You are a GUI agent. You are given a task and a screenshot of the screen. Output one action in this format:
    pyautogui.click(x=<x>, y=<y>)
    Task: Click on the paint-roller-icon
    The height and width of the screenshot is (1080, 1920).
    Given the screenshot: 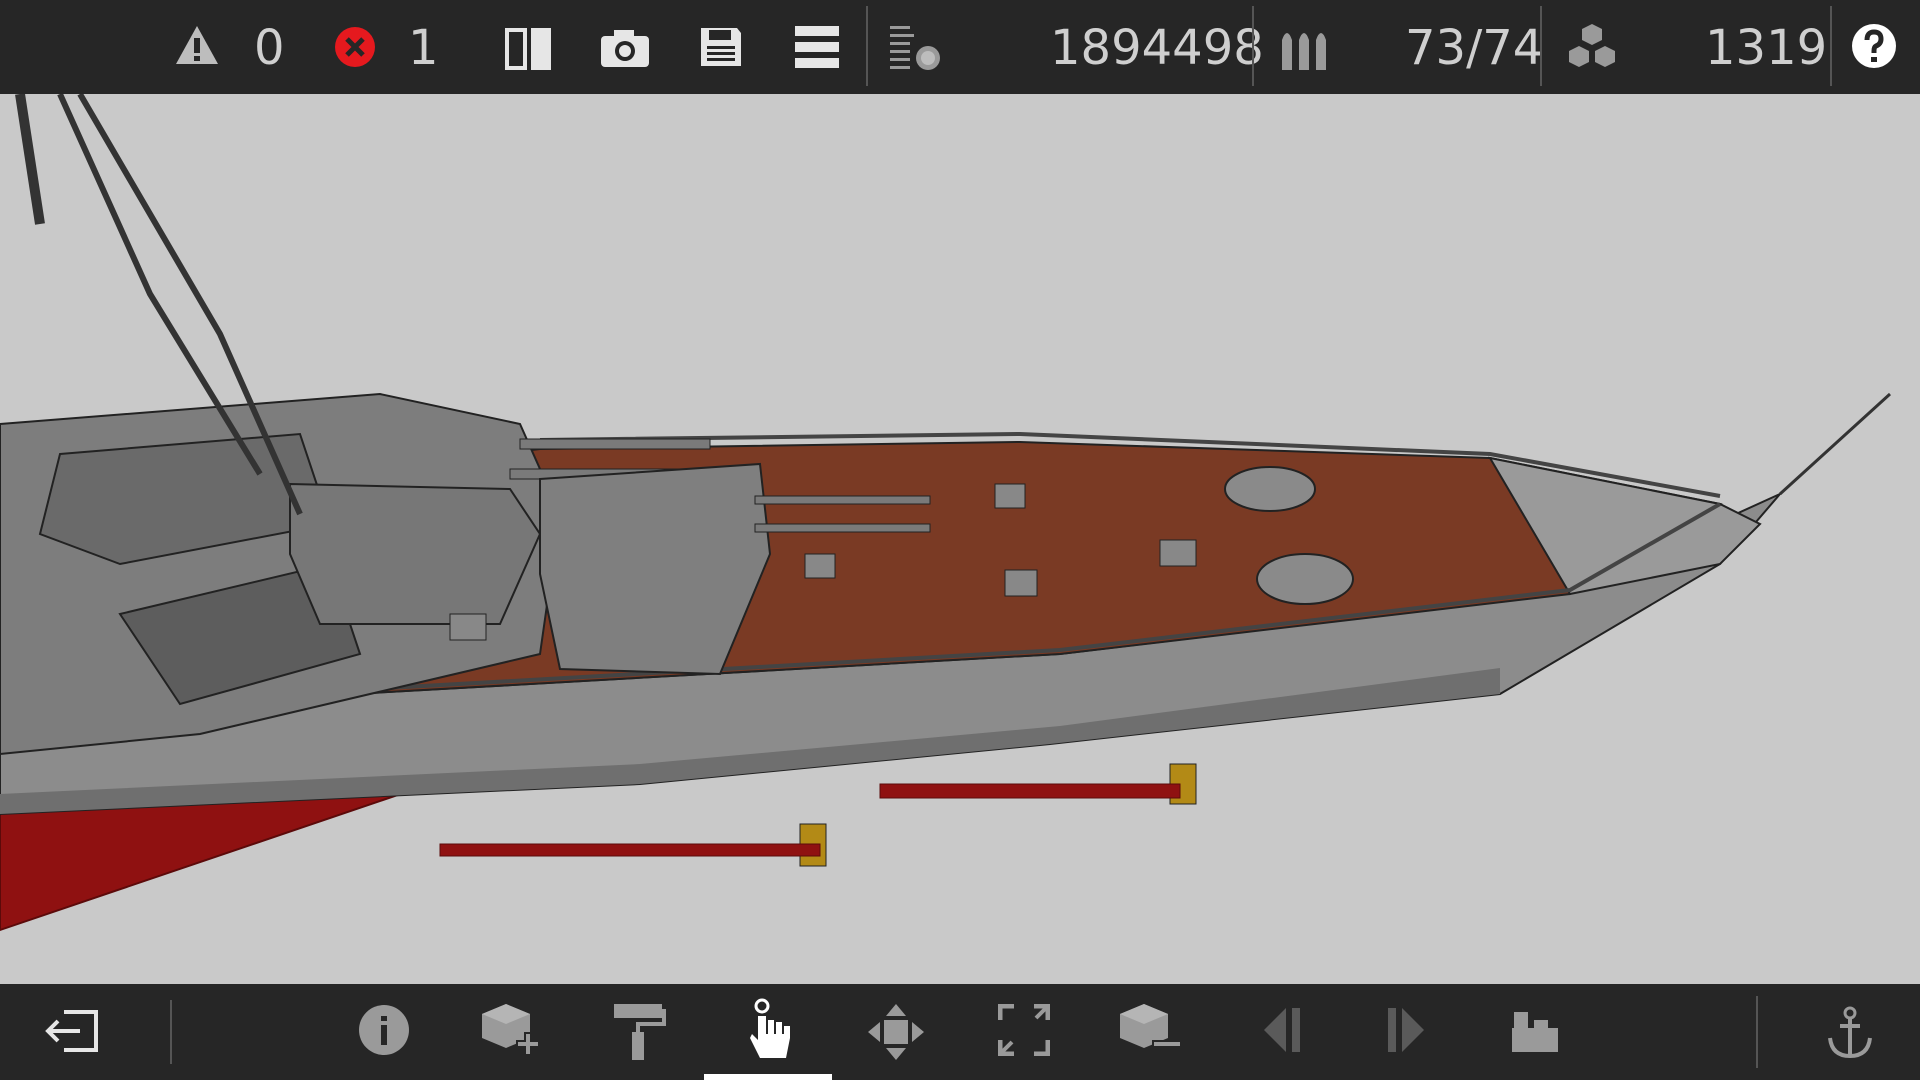 What is the action you would take?
    pyautogui.click(x=639, y=1032)
    